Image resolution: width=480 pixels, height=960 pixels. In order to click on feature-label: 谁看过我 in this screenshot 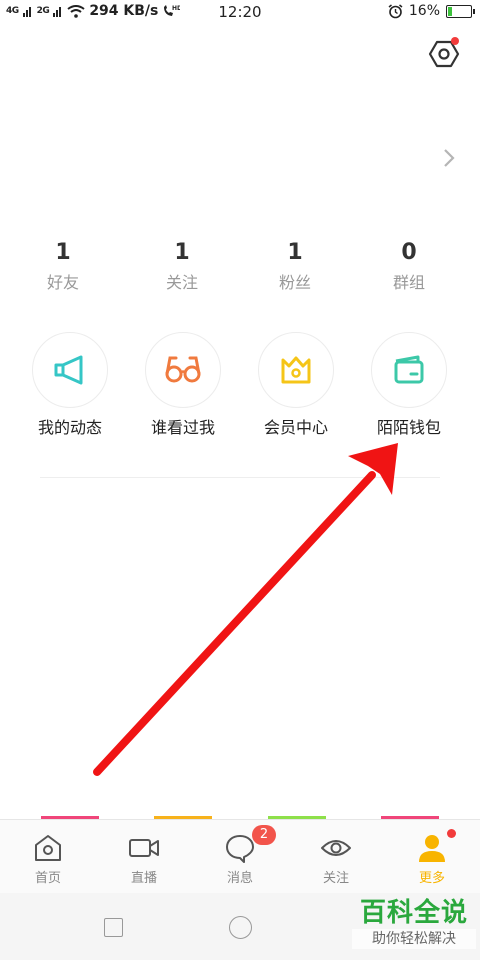, I will do `click(182, 427)`.